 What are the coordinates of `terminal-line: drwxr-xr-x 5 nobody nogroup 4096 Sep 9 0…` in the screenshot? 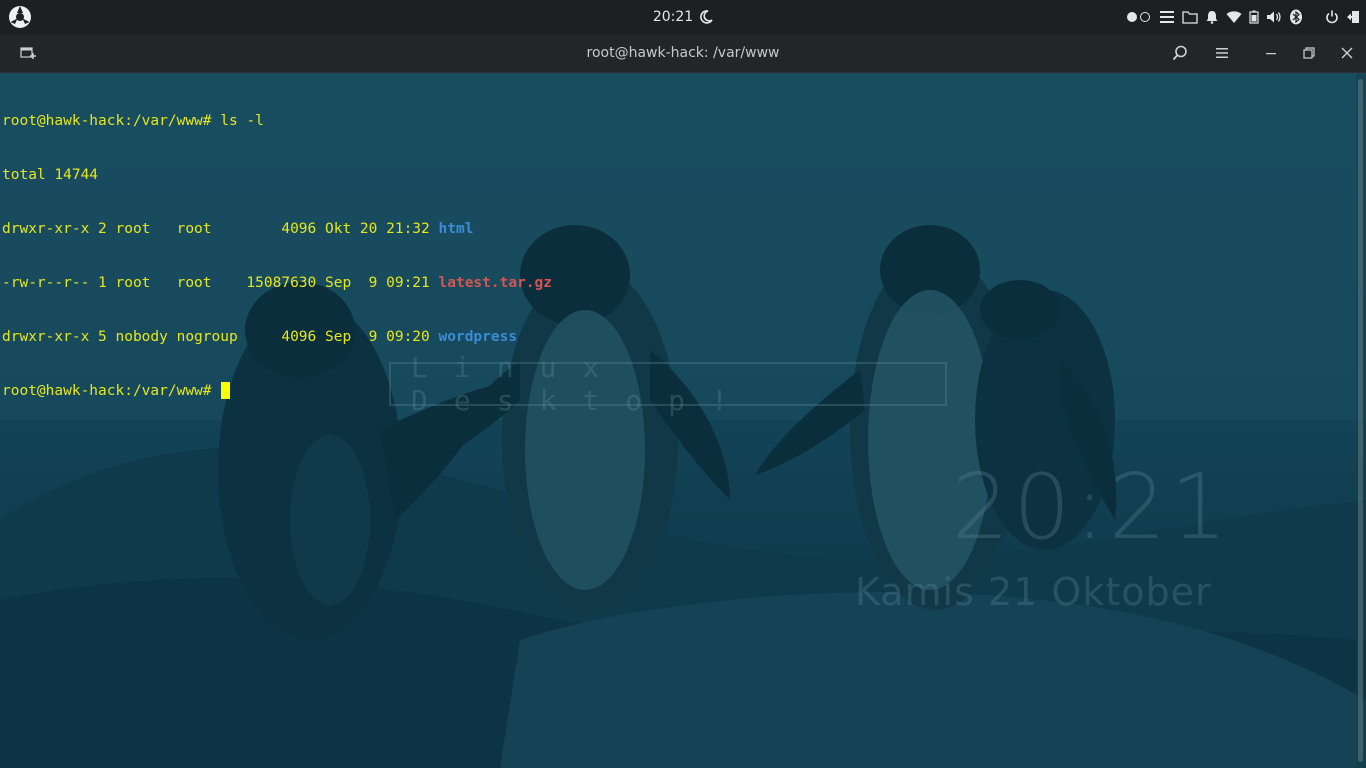 It's located at (277, 337).